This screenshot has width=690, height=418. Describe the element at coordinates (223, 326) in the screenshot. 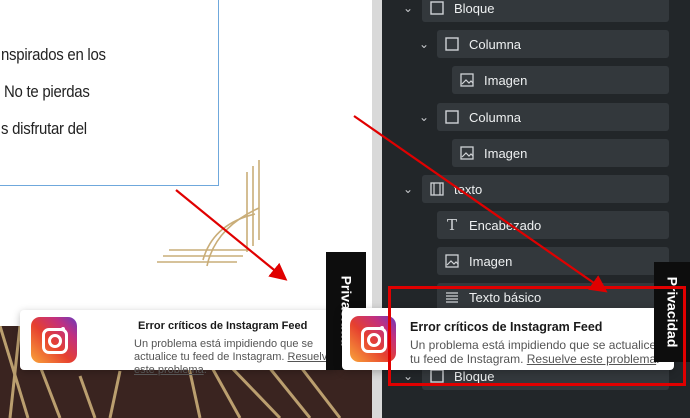

I see `notice-title: Error críticos de Instagram Feed` at that location.